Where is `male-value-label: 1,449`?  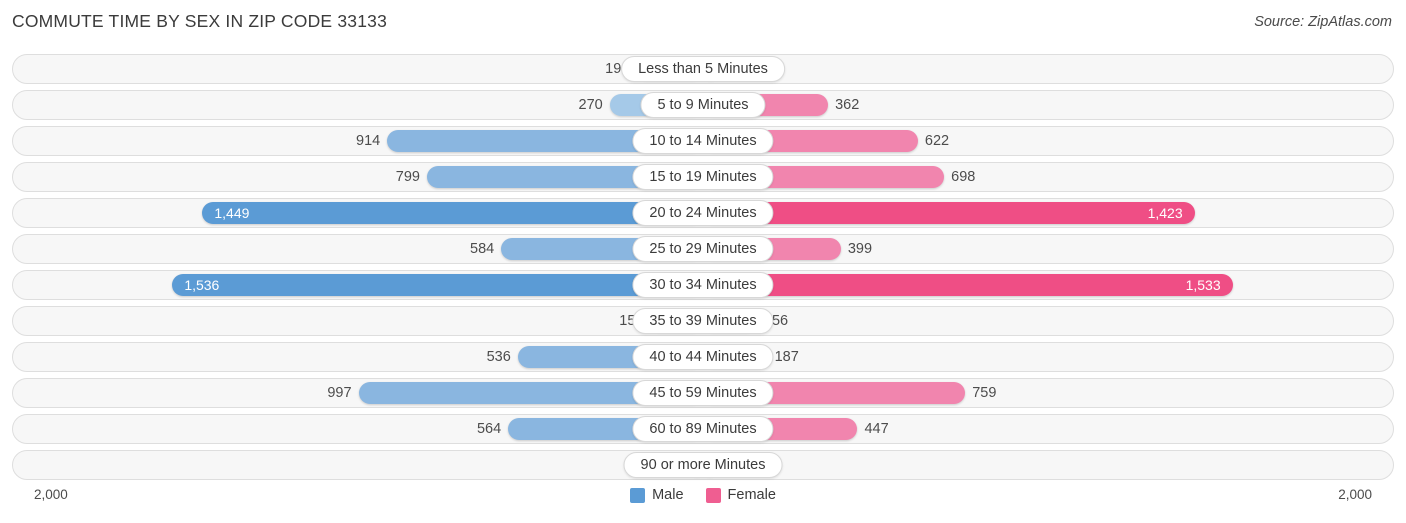 male-value-label: 1,449 is located at coordinates (232, 213).